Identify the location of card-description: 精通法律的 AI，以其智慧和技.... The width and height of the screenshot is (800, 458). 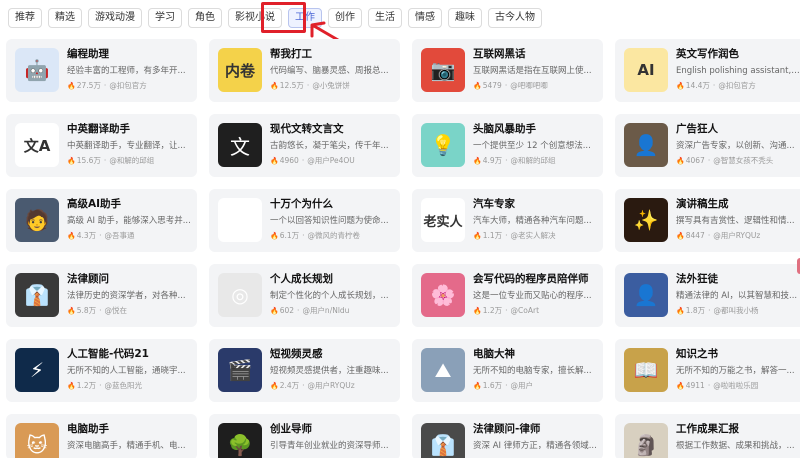
(737, 296).